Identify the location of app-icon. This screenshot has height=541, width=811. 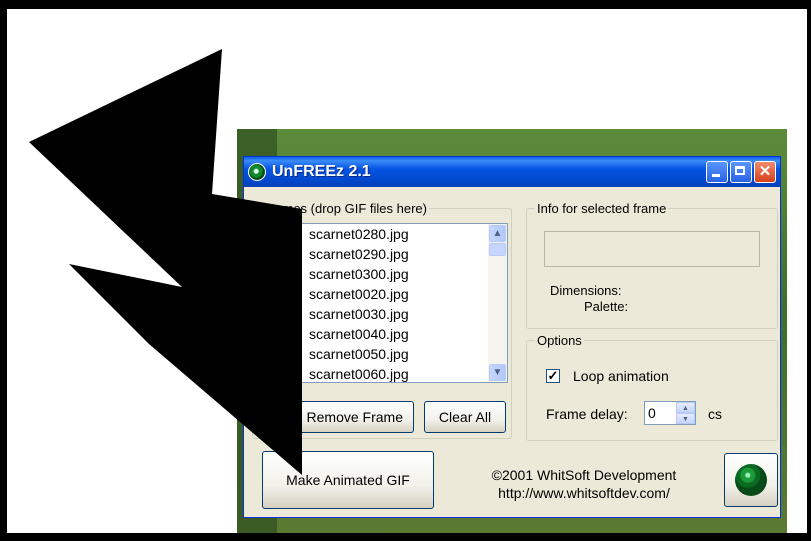
(257, 172).